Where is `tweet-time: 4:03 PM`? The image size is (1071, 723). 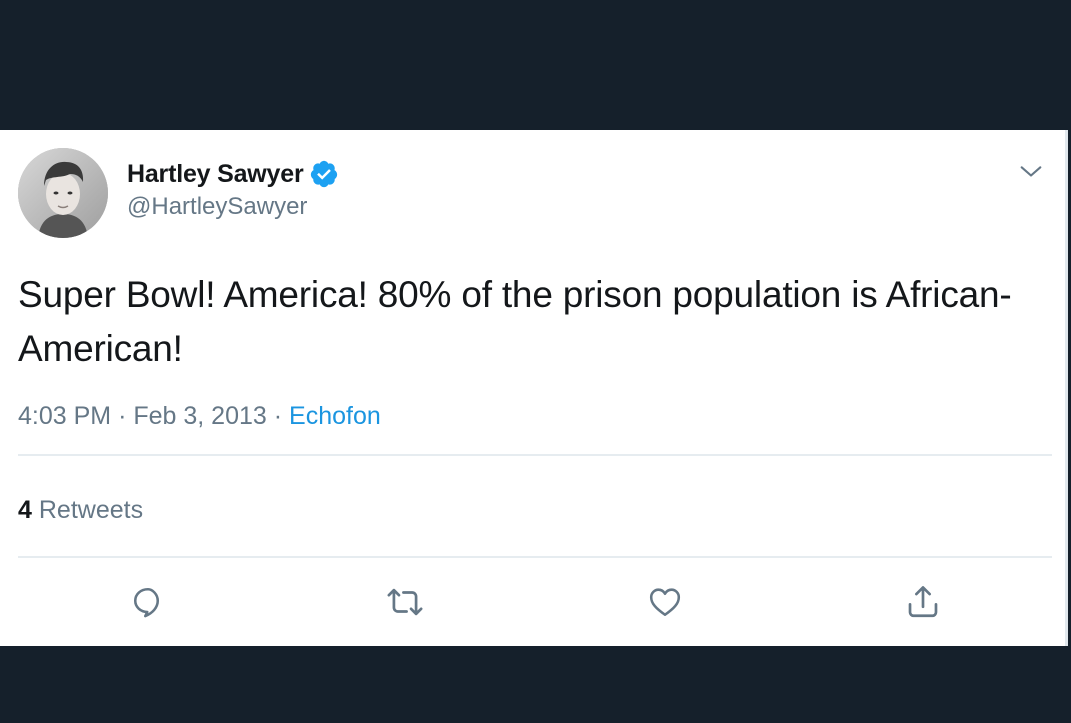 tweet-time: 4:03 PM is located at coordinates (64, 416).